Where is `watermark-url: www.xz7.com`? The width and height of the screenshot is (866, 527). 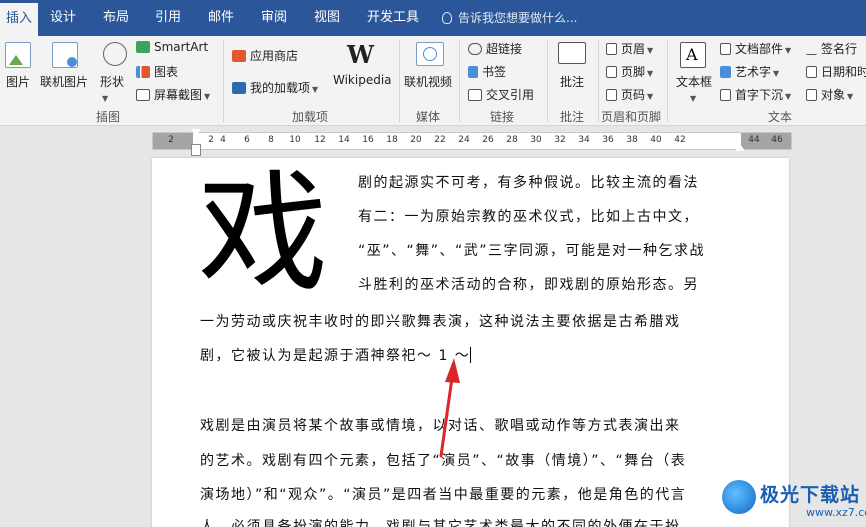
watermark-url: www.xz7.com is located at coordinates (836, 512).